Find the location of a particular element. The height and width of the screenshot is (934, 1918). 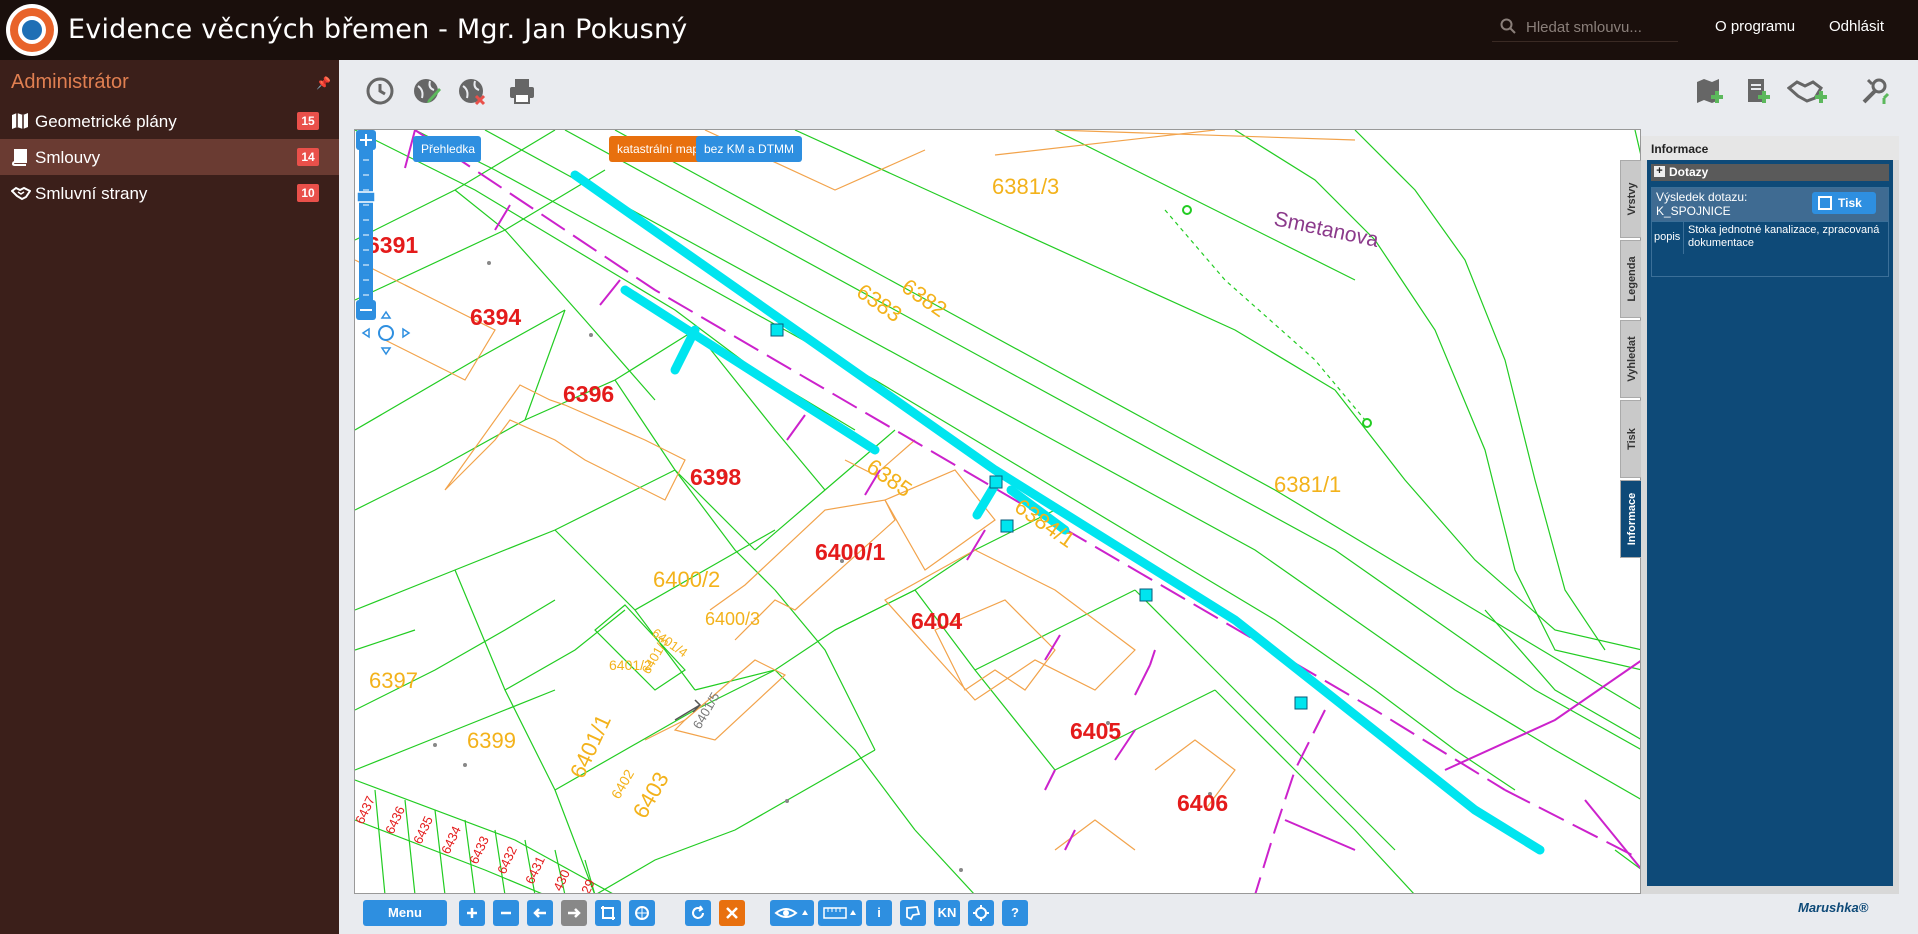

visibility-button is located at coordinates (792, 913).